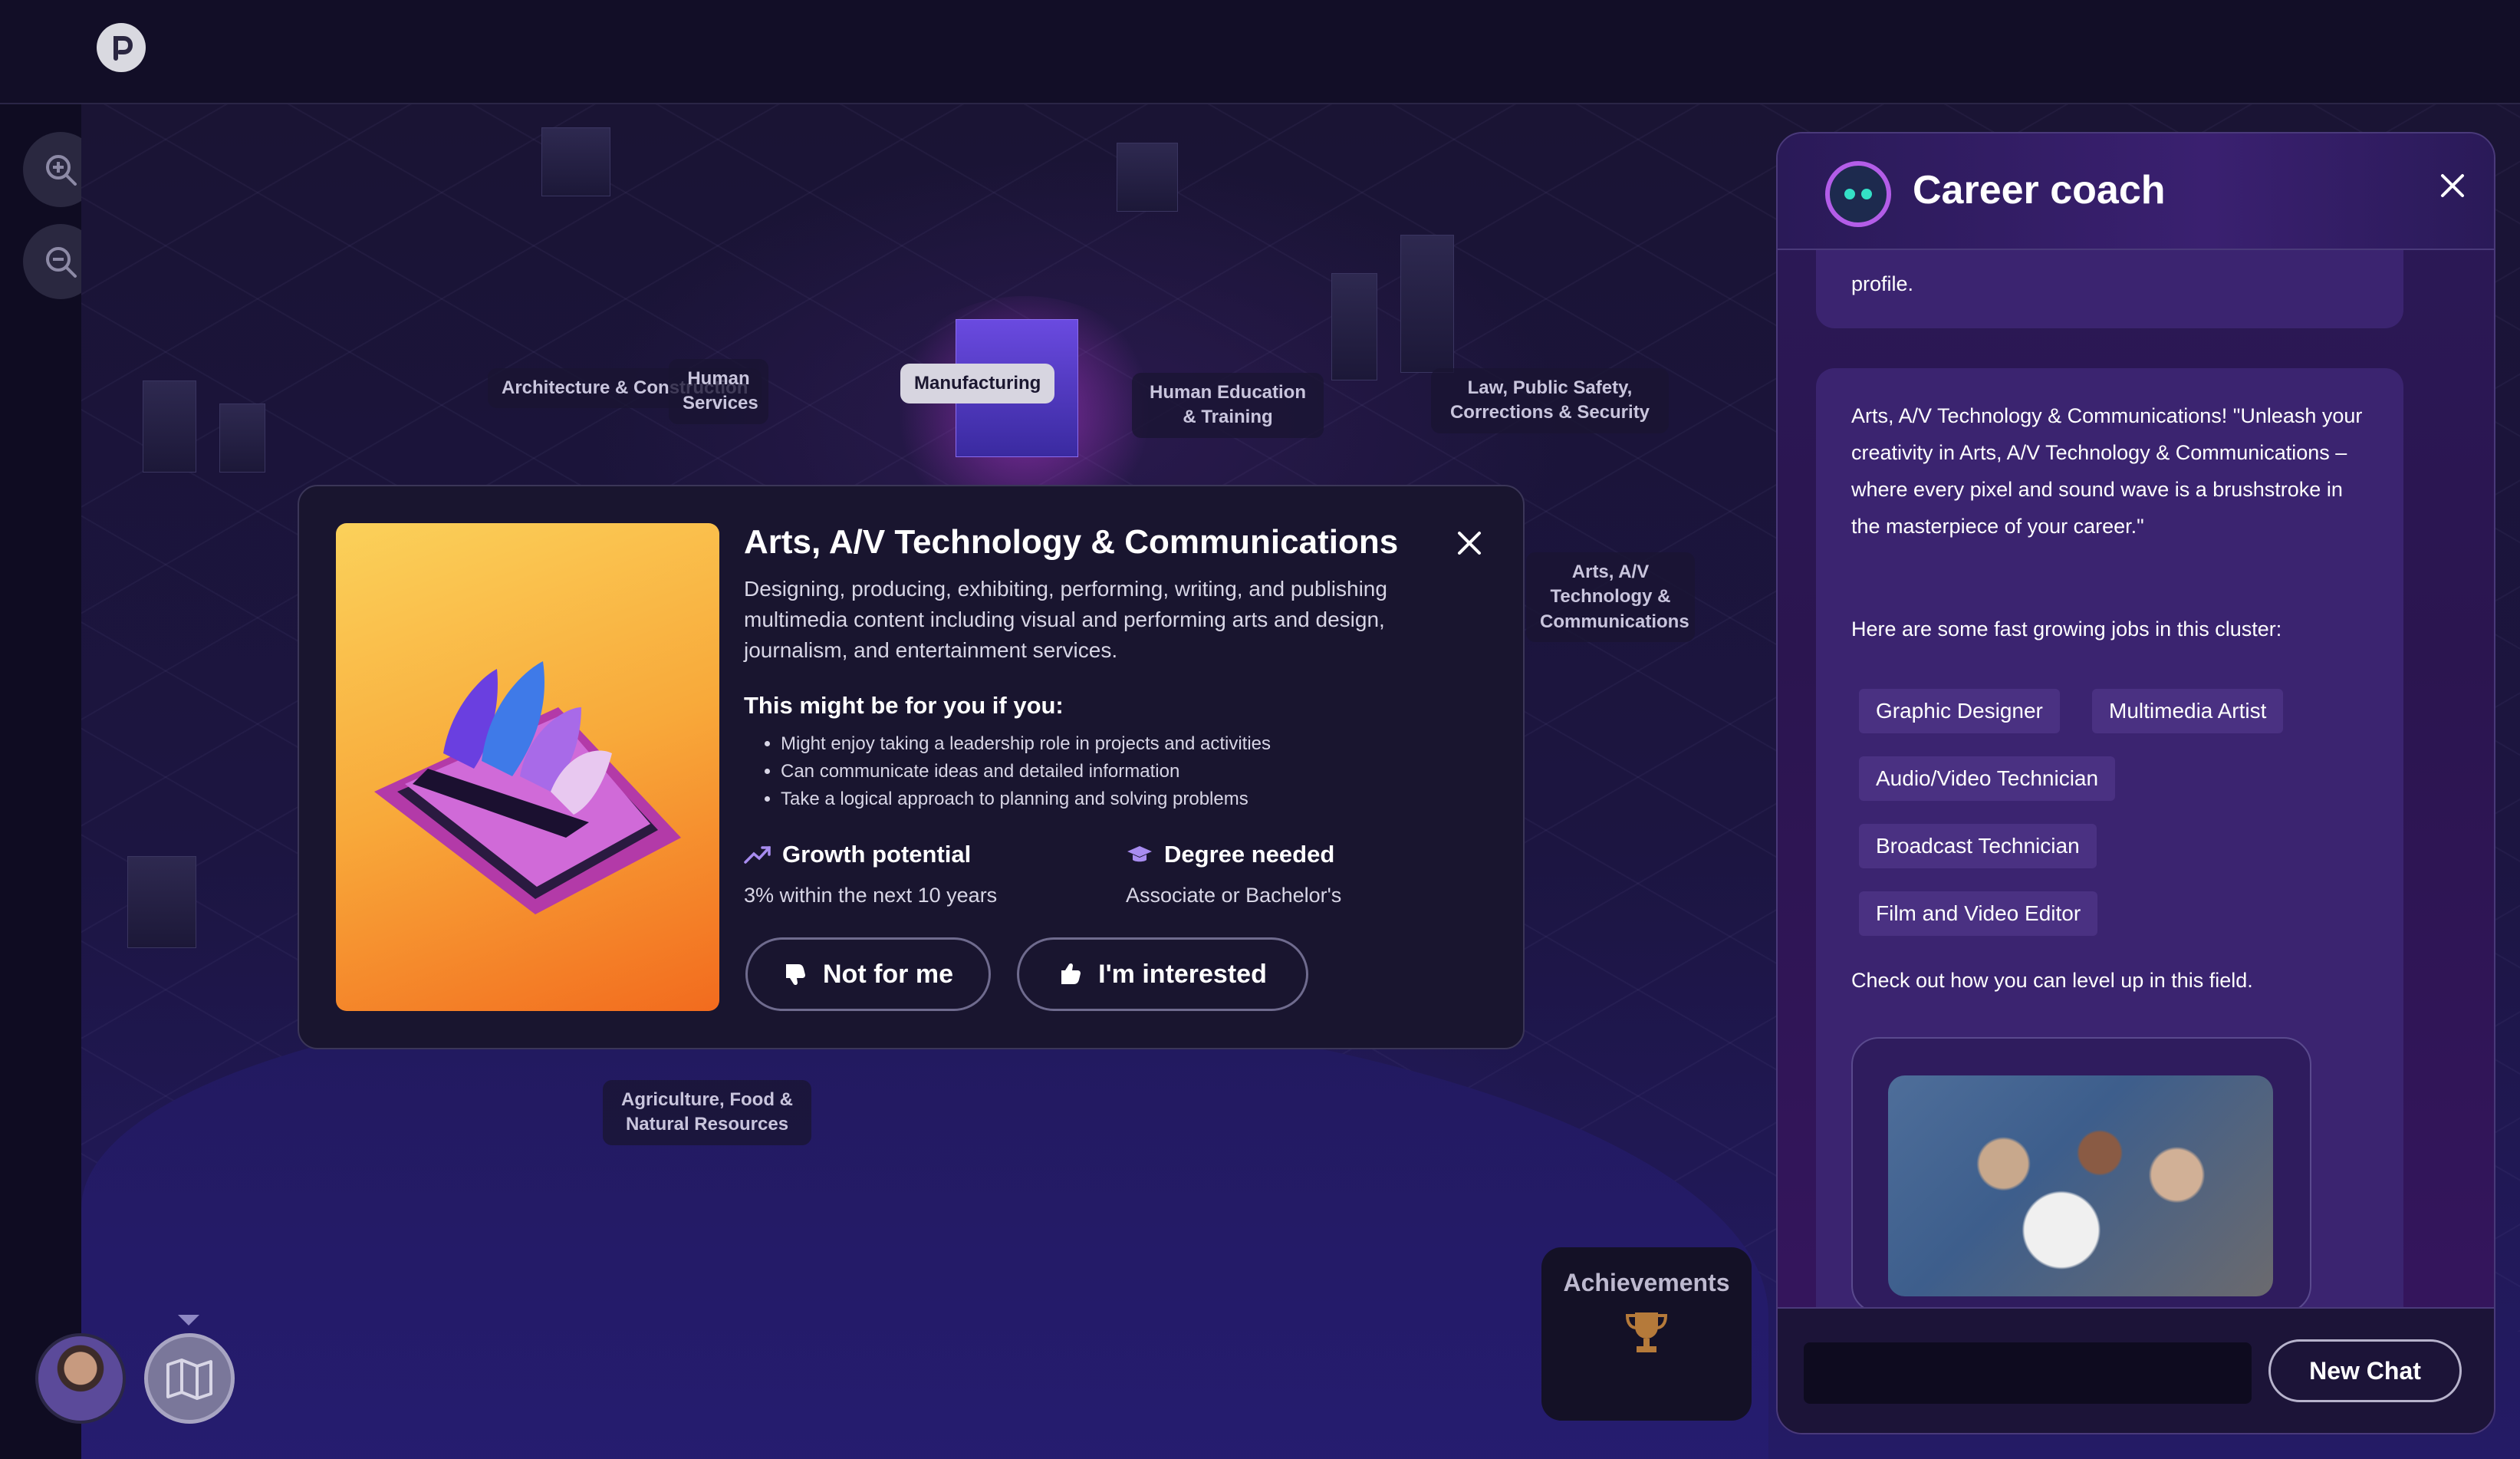 The image size is (2520, 1459). Describe the element at coordinates (2188, 711) in the screenshot. I see `job-chip-multimedia-artist: Multimedia Artist` at that location.